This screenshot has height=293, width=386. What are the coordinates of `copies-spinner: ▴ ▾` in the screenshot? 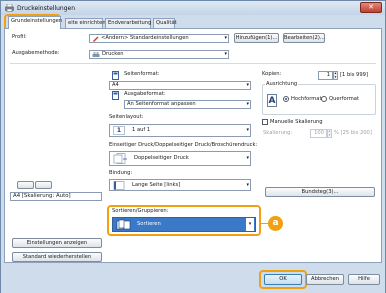 It's located at (335, 75).